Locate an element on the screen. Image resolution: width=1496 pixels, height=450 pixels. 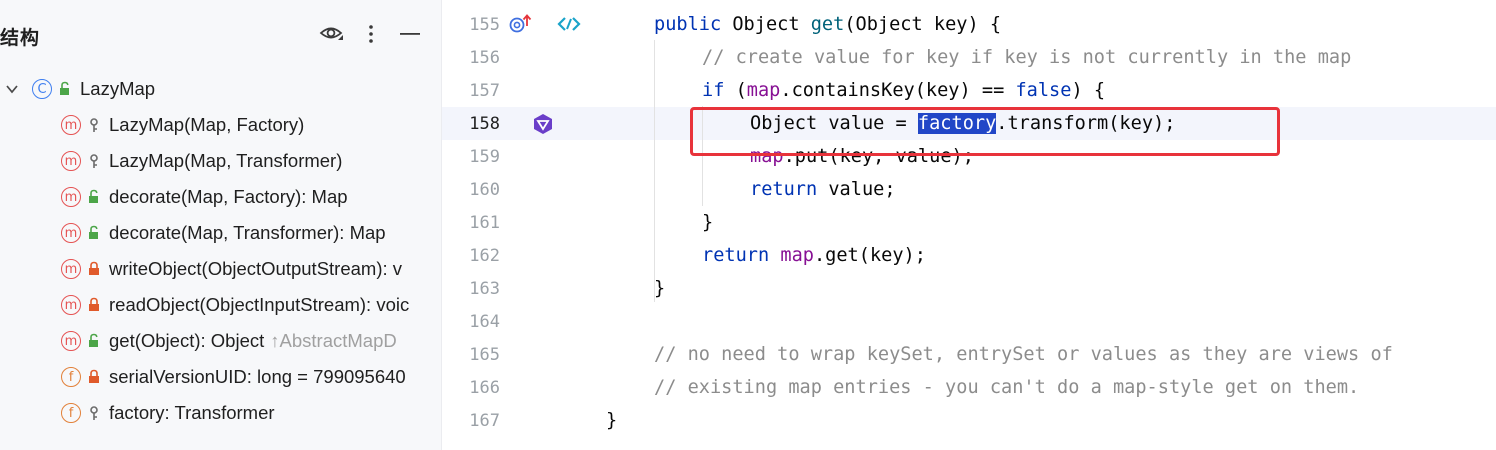
tree-item-label: LazyMap(Map, Factory) is located at coordinates (207, 124).